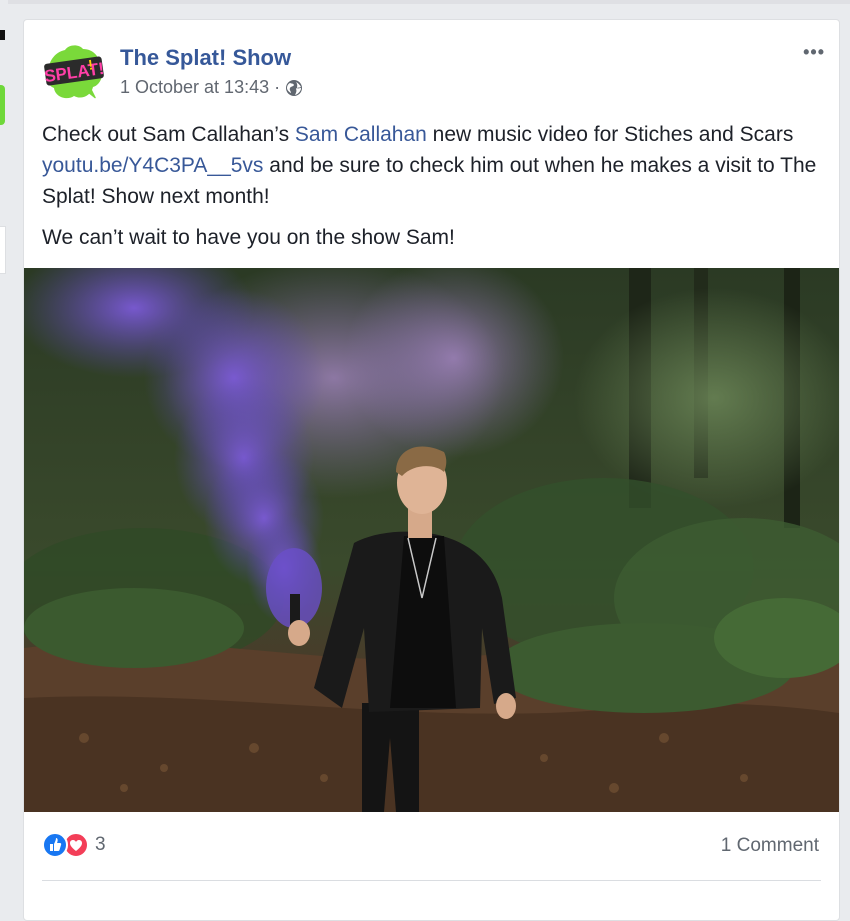  I want to click on post-text-segment: Check out Sam Callahan’s, so click(168, 134).